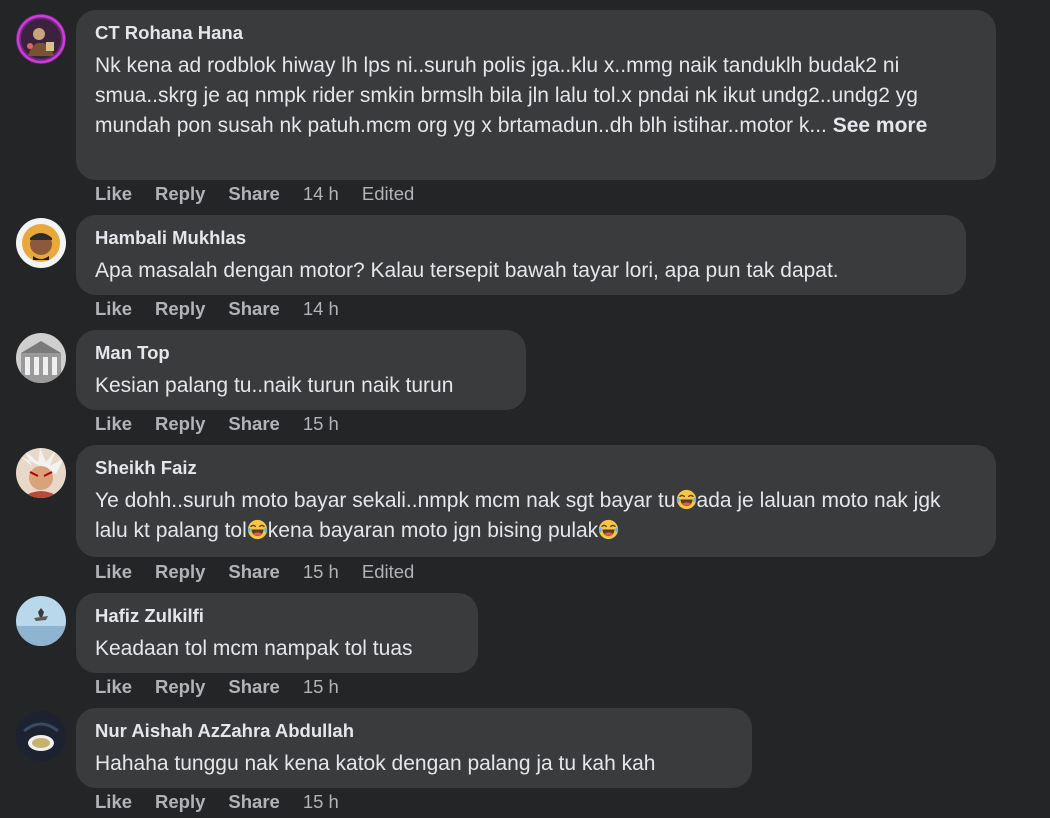 The height and width of the screenshot is (818, 1050). What do you see at coordinates (433, 530) in the screenshot?
I see `comment-text-part: kena bayaran moto jgn bising pulak` at bounding box center [433, 530].